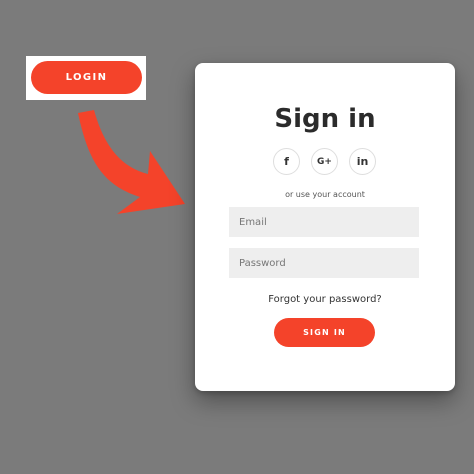 The image size is (474, 474). Describe the element at coordinates (325, 299) in the screenshot. I see `forgot-password-link: Forgot your password?` at that location.